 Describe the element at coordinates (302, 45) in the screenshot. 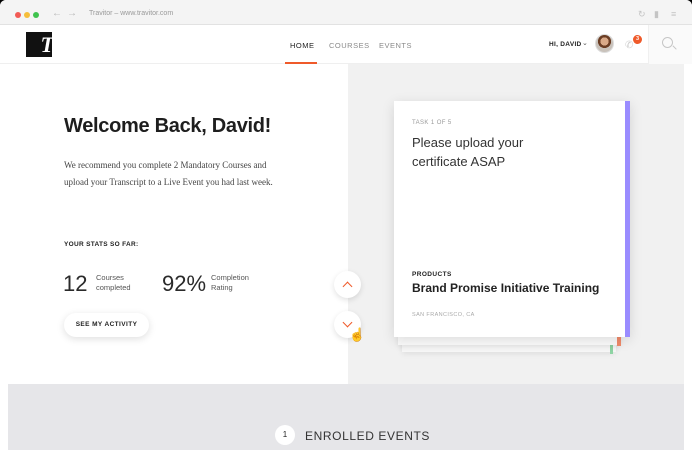

I see `nav-home: HOME` at that location.